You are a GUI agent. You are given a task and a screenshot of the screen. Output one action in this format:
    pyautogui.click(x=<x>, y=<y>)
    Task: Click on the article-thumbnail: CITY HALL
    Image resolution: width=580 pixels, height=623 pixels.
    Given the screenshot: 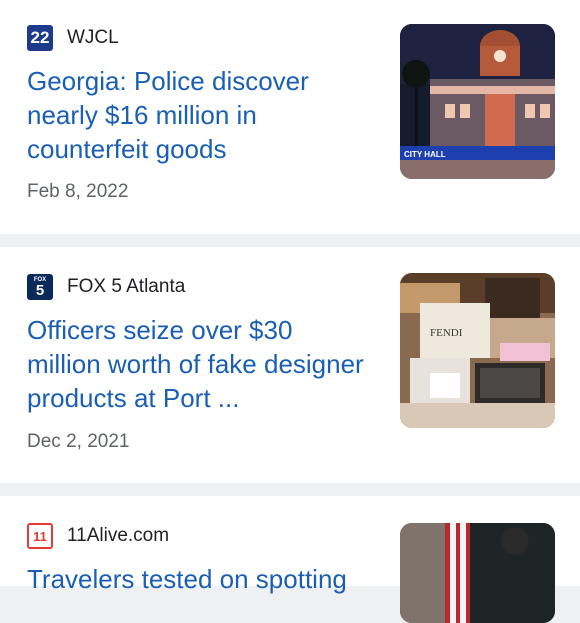 What is the action you would take?
    pyautogui.click(x=477, y=101)
    